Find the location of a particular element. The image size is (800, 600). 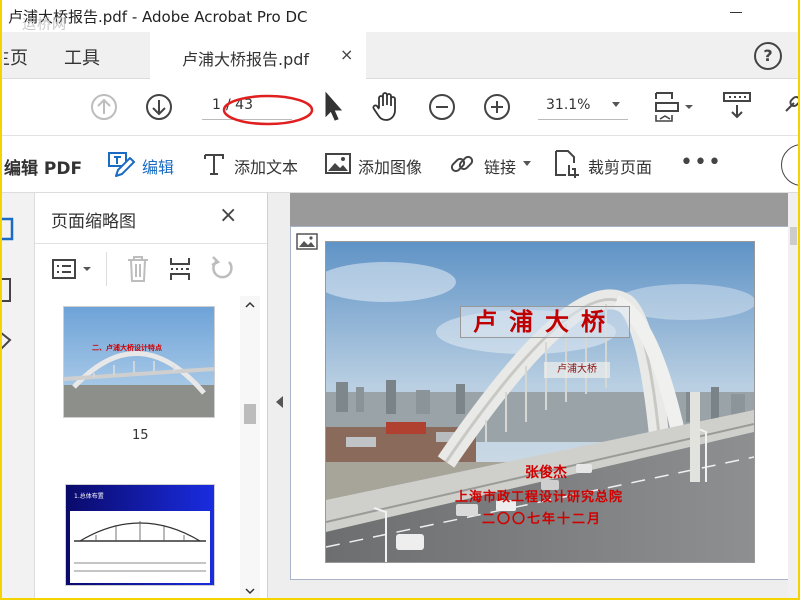

crop-page-button: 裁剪页面 is located at coordinates (620, 166).